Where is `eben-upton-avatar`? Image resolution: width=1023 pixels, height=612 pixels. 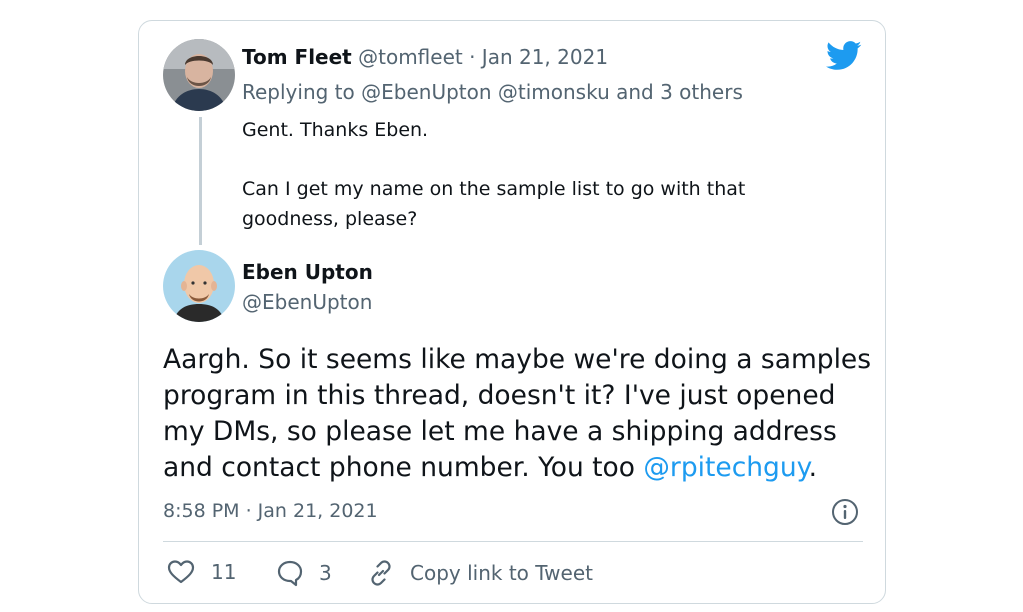
eben-upton-avatar is located at coordinates (199, 286).